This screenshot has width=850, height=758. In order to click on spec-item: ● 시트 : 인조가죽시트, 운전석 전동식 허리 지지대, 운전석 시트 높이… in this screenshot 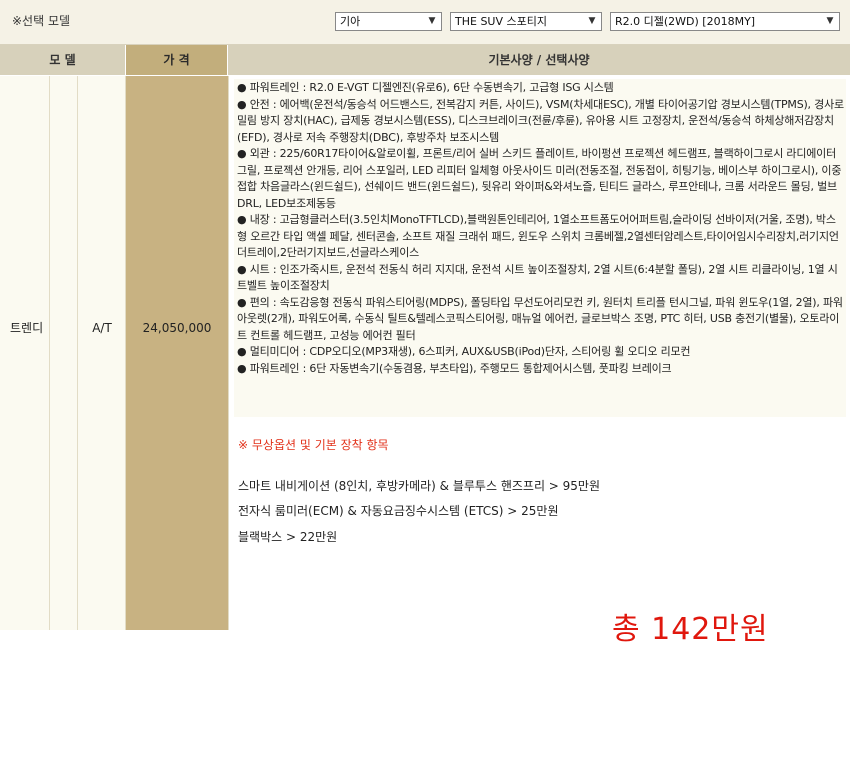, I will do `click(537, 277)`.